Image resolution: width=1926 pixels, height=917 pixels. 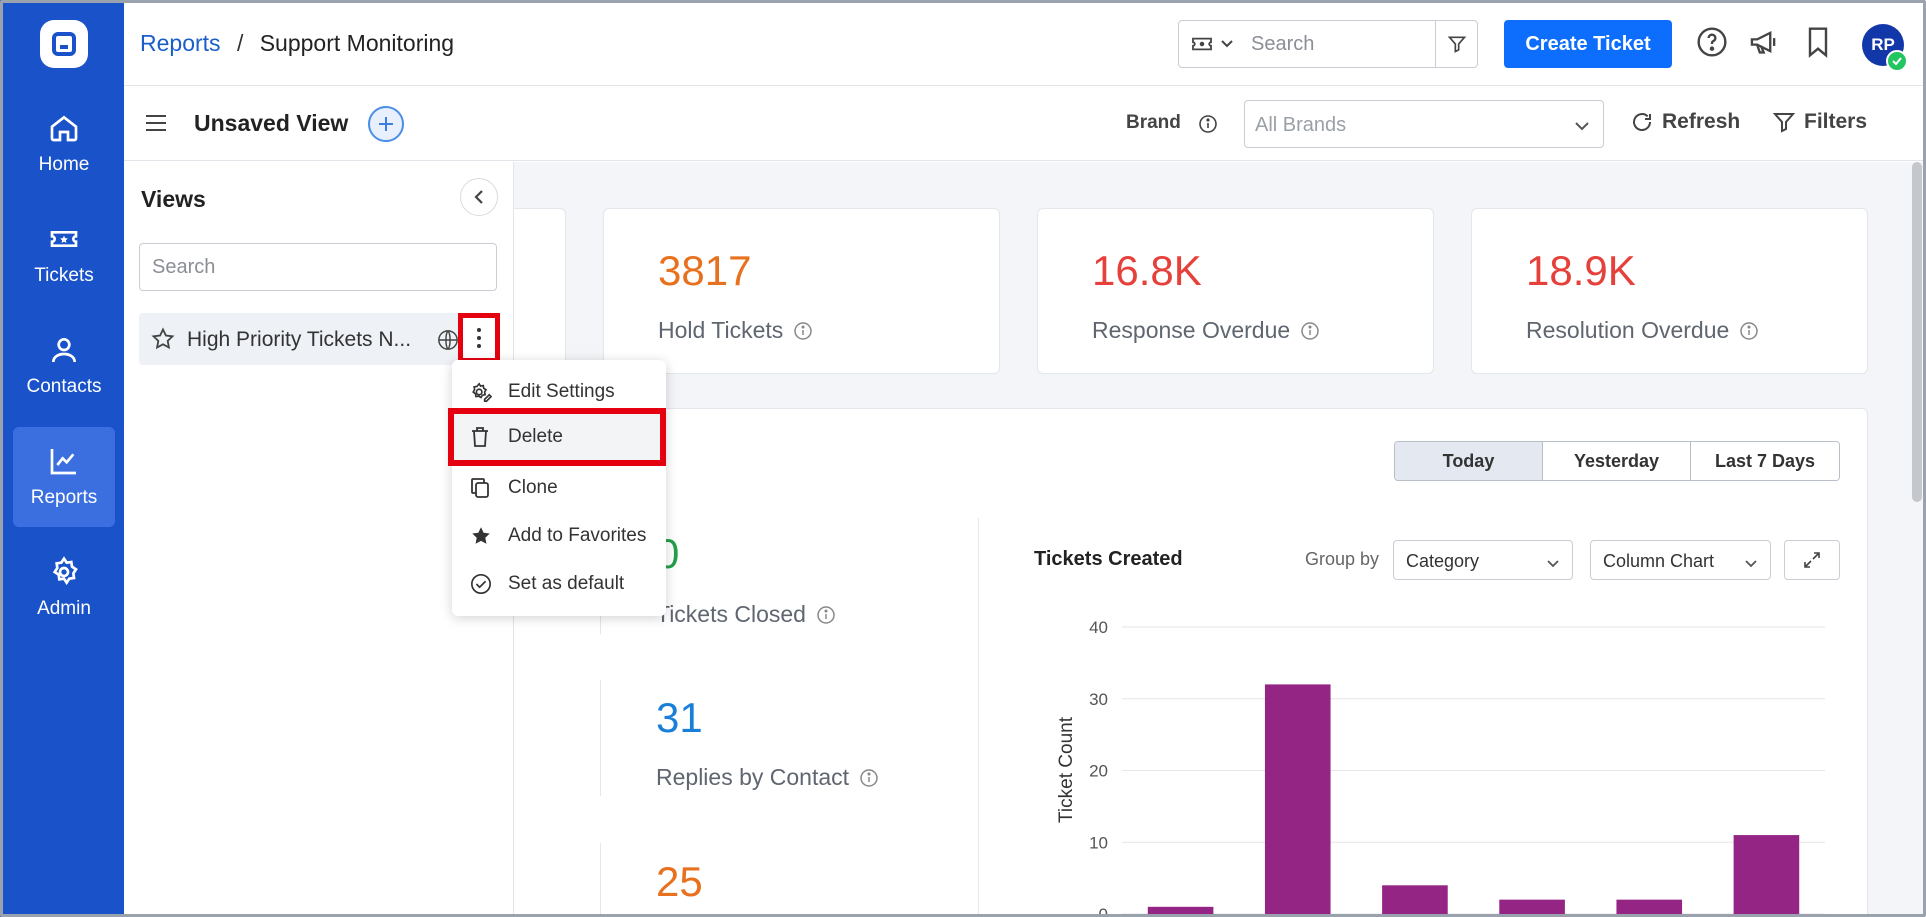 I want to click on nav-home-label: Home, so click(x=64, y=164).